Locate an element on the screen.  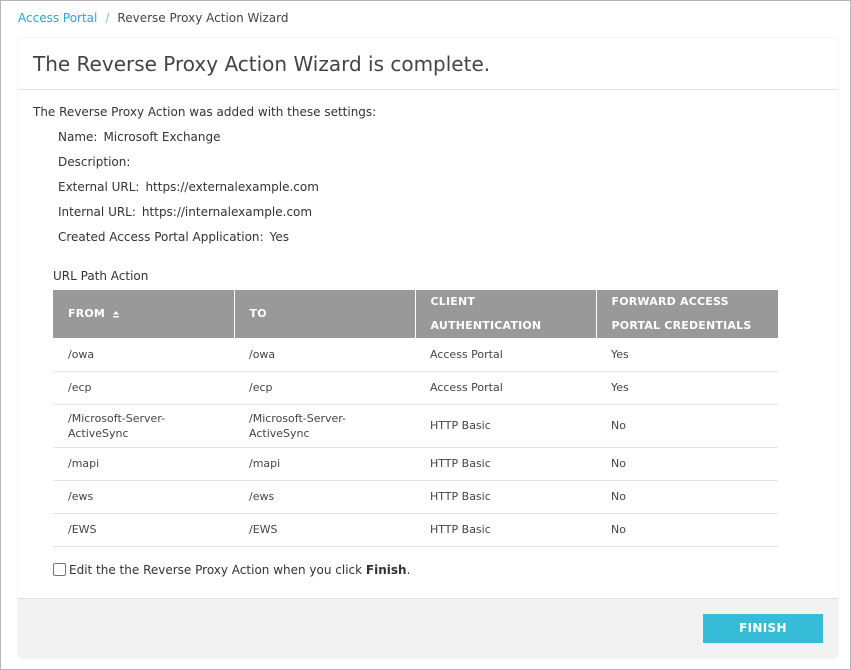
setting-created-app: Created Access Portal Application: Yes is located at coordinates (173, 237).